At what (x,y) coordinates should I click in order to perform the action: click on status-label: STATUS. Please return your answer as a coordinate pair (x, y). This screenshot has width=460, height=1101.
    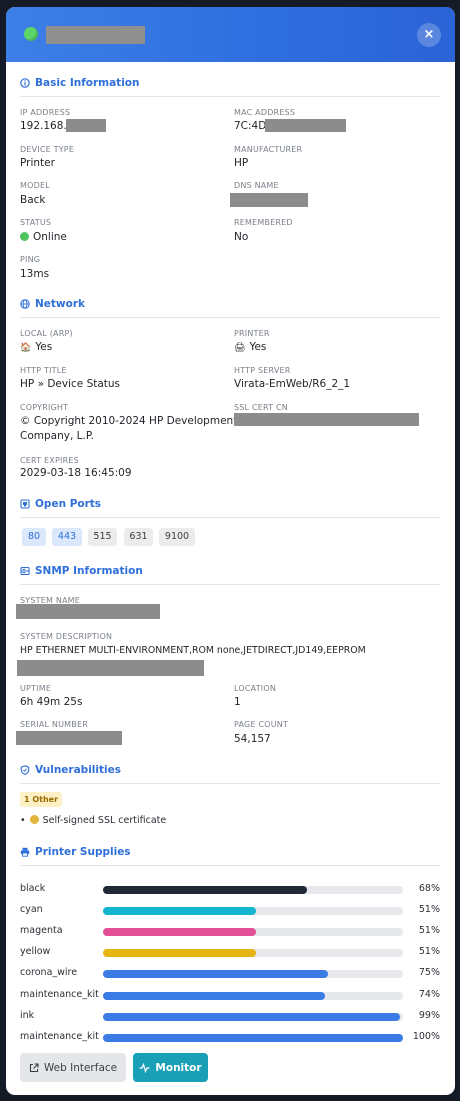
    Looking at the image, I should click on (36, 222).